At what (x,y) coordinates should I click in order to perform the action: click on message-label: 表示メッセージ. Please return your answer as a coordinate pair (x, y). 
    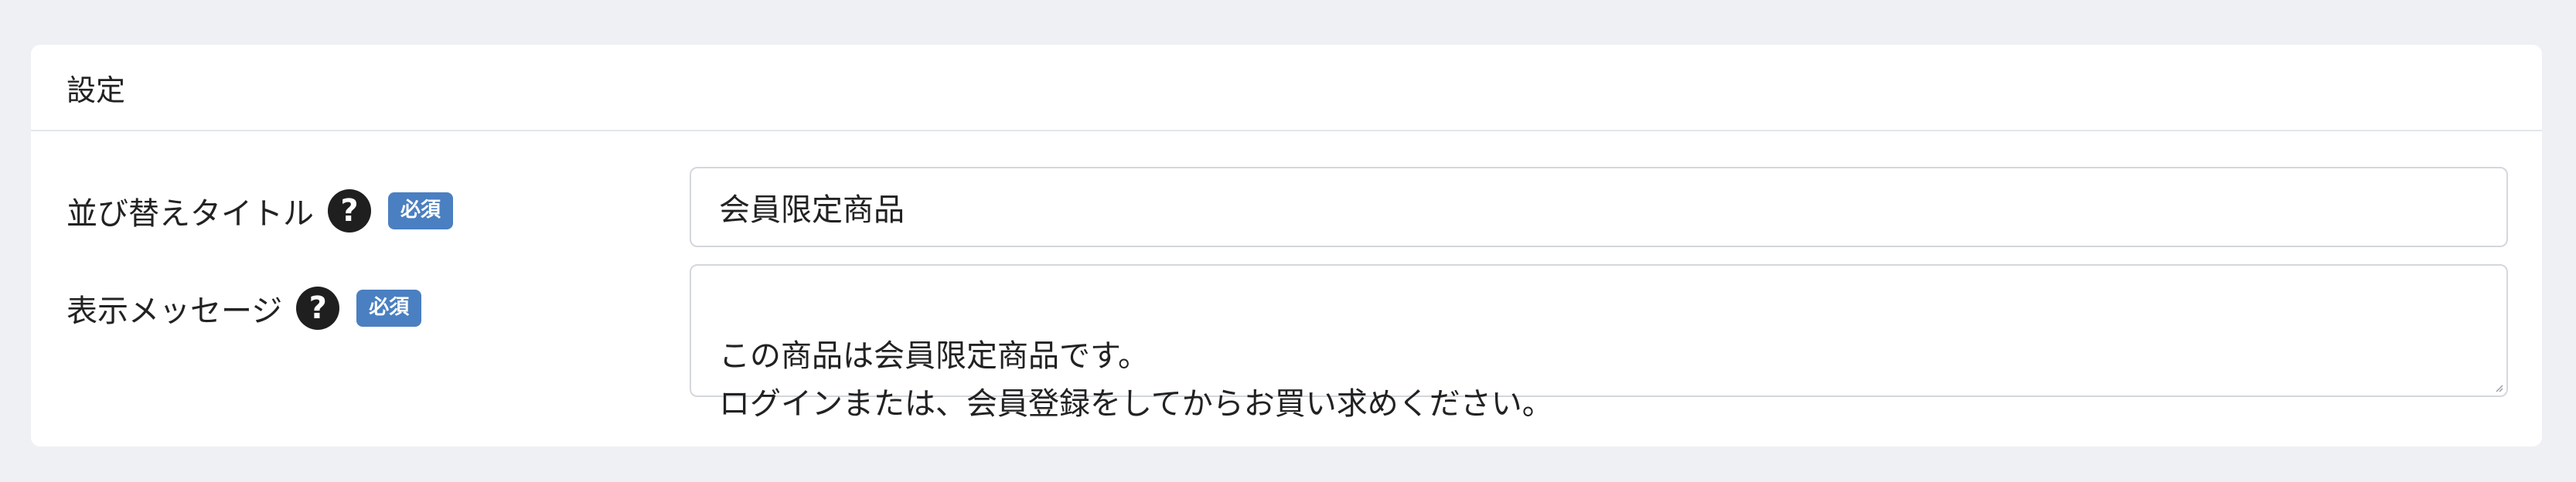
    Looking at the image, I should click on (174, 311).